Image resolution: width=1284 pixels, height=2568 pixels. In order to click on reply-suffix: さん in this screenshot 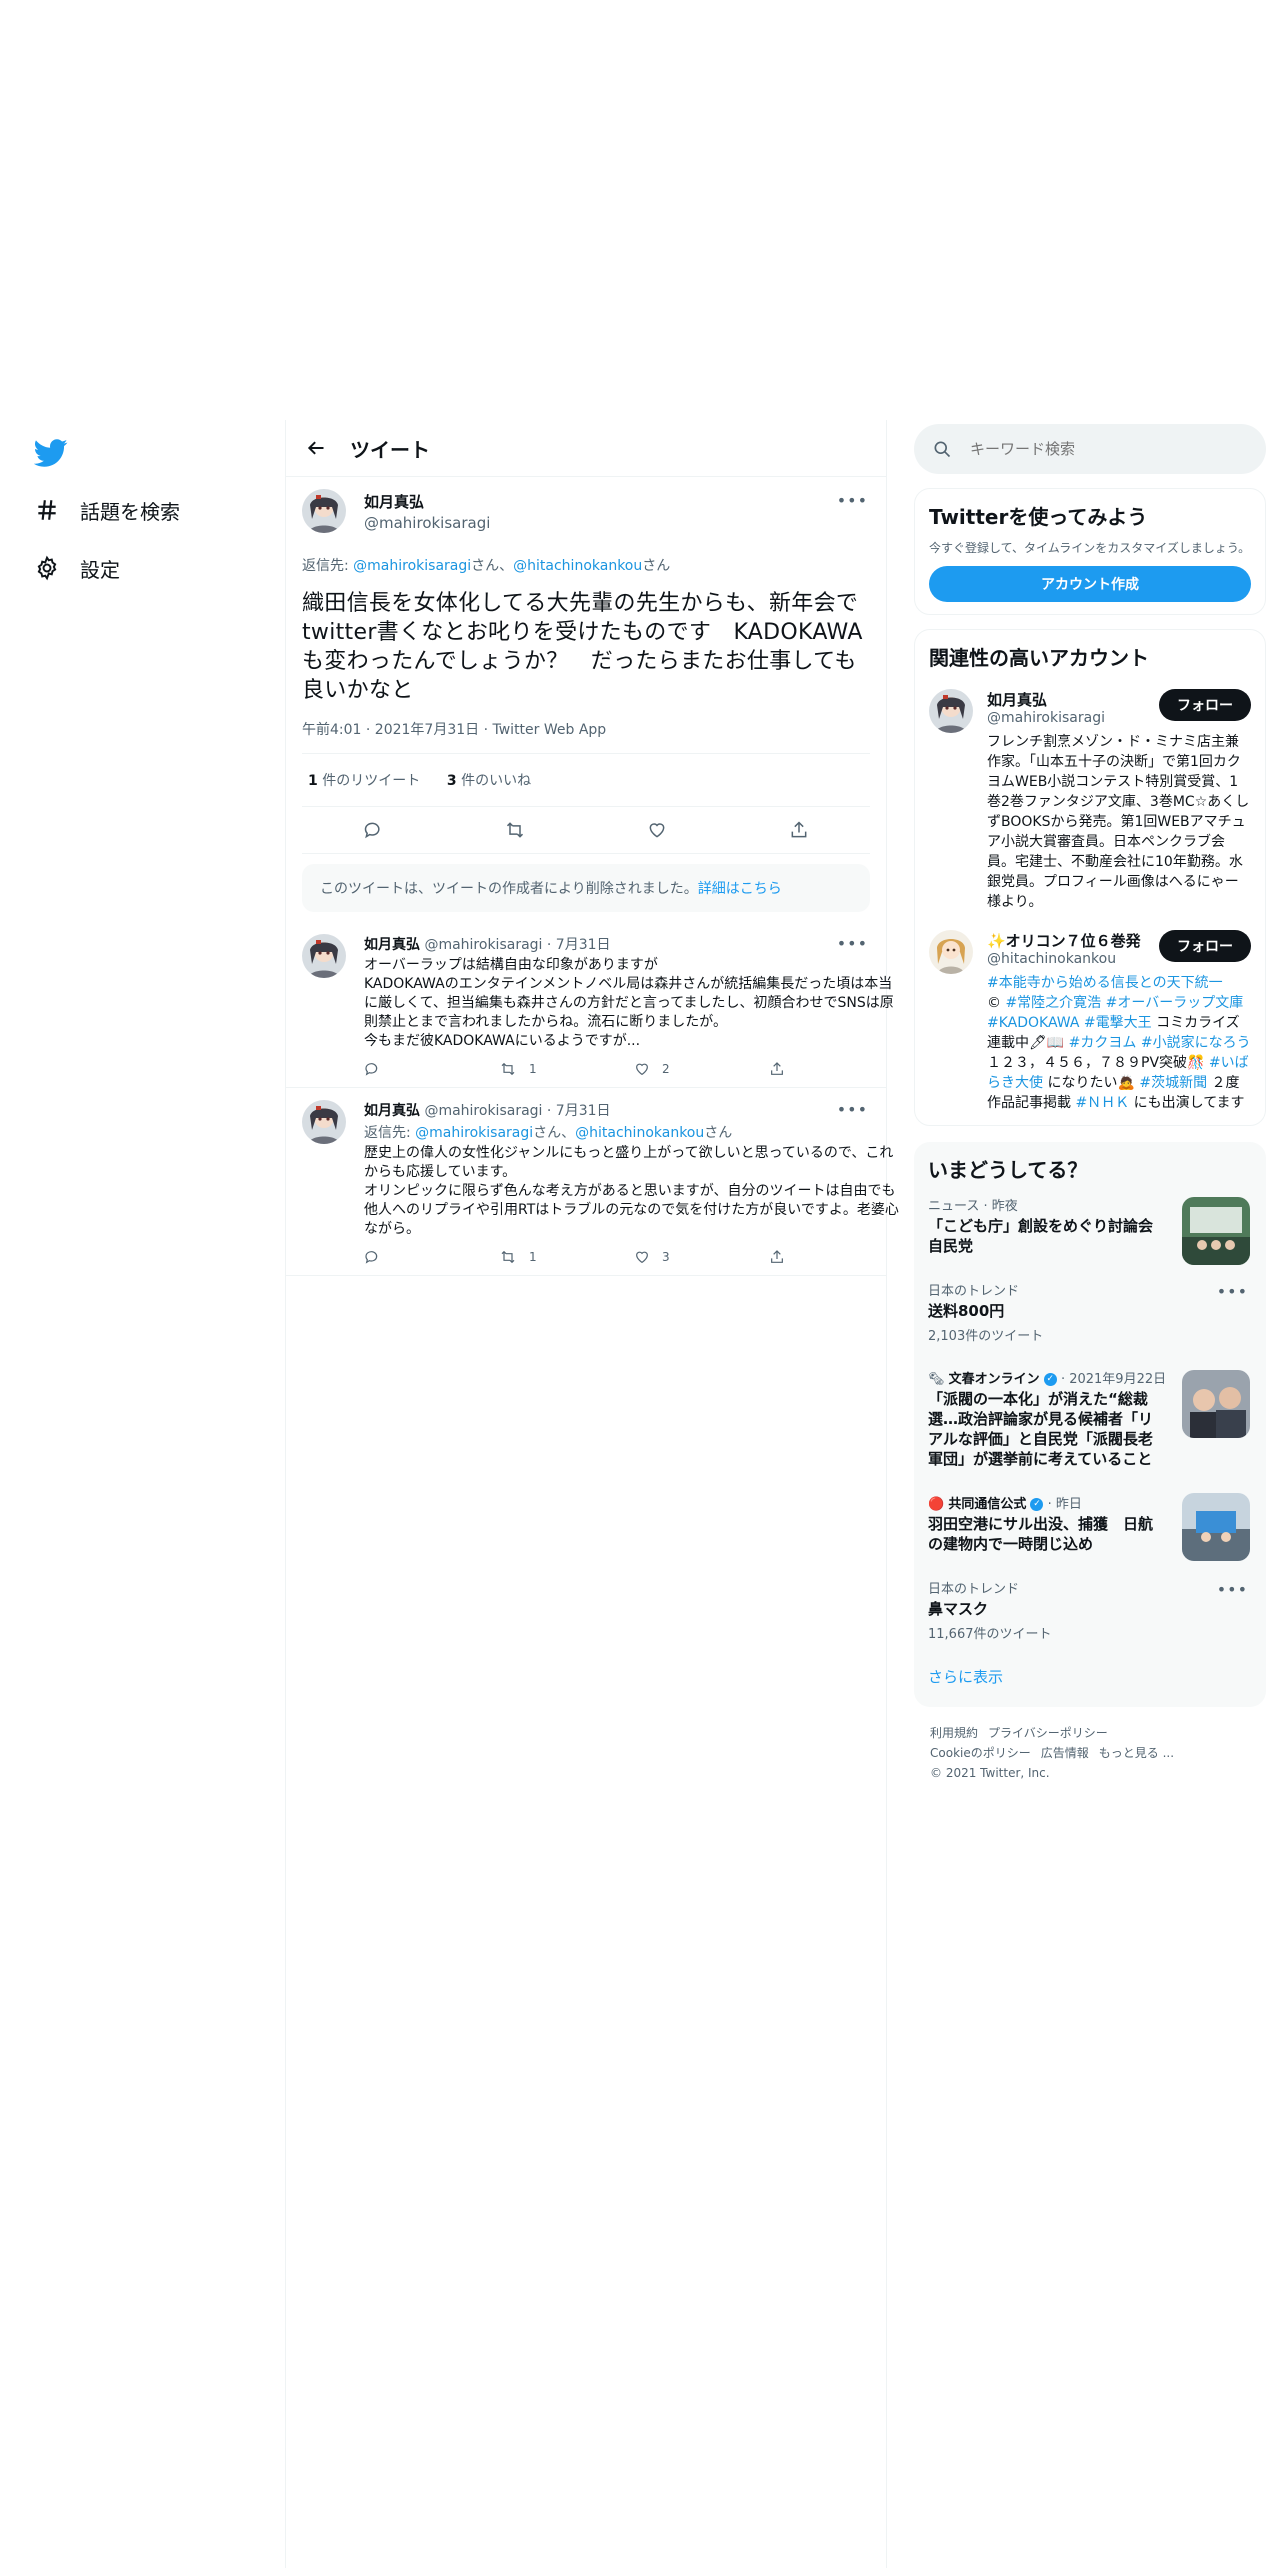, I will do `click(718, 1133)`.